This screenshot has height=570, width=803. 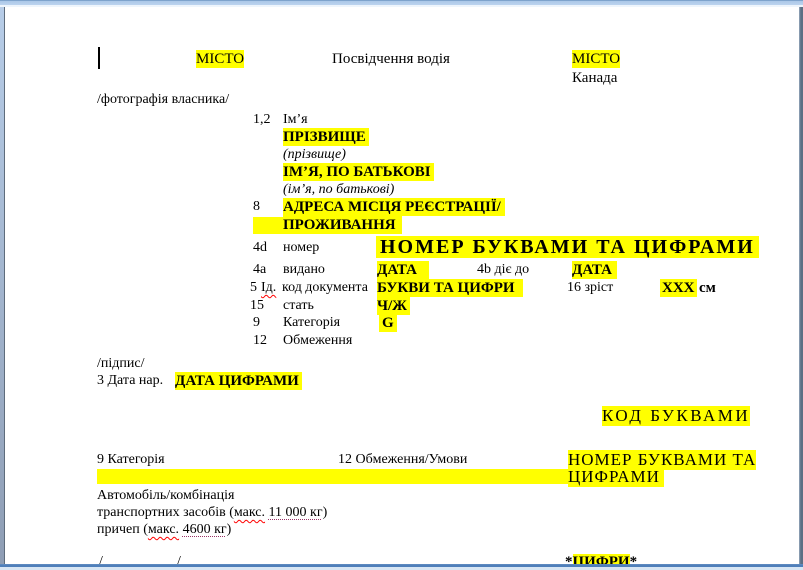 What do you see at coordinates (596, 59) in the screenshot?
I see `city-right-placeholder: МІСТО` at bounding box center [596, 59].